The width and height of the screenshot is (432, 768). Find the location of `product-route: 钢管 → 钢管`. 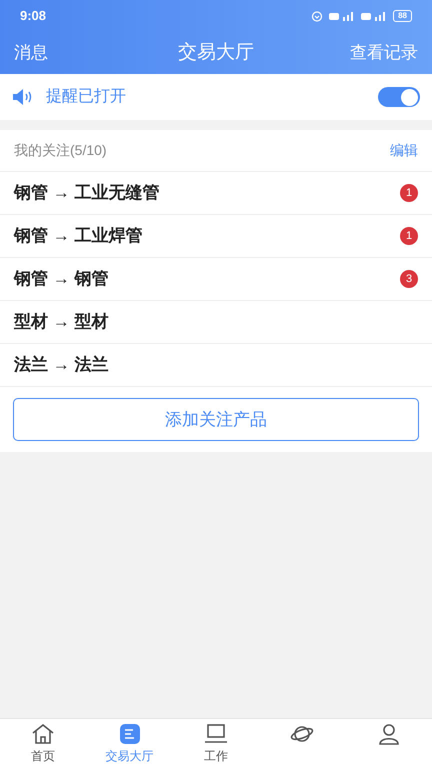

product-route: 钢管 → 钢管 is located at coordinates (61, 279).